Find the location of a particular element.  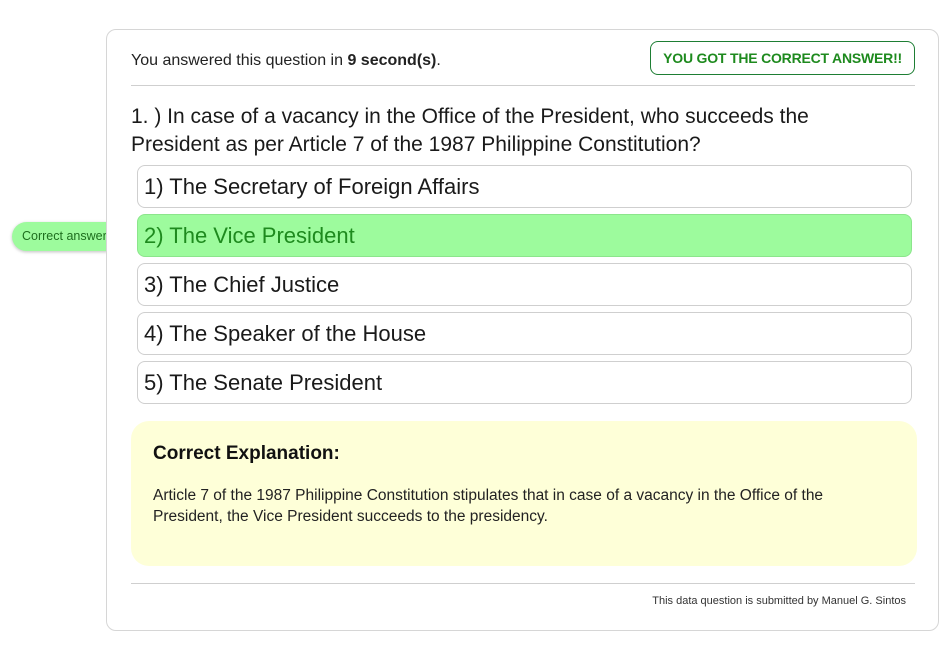

tooltip-text: Correct answer. is located at coordinates (66, 236).